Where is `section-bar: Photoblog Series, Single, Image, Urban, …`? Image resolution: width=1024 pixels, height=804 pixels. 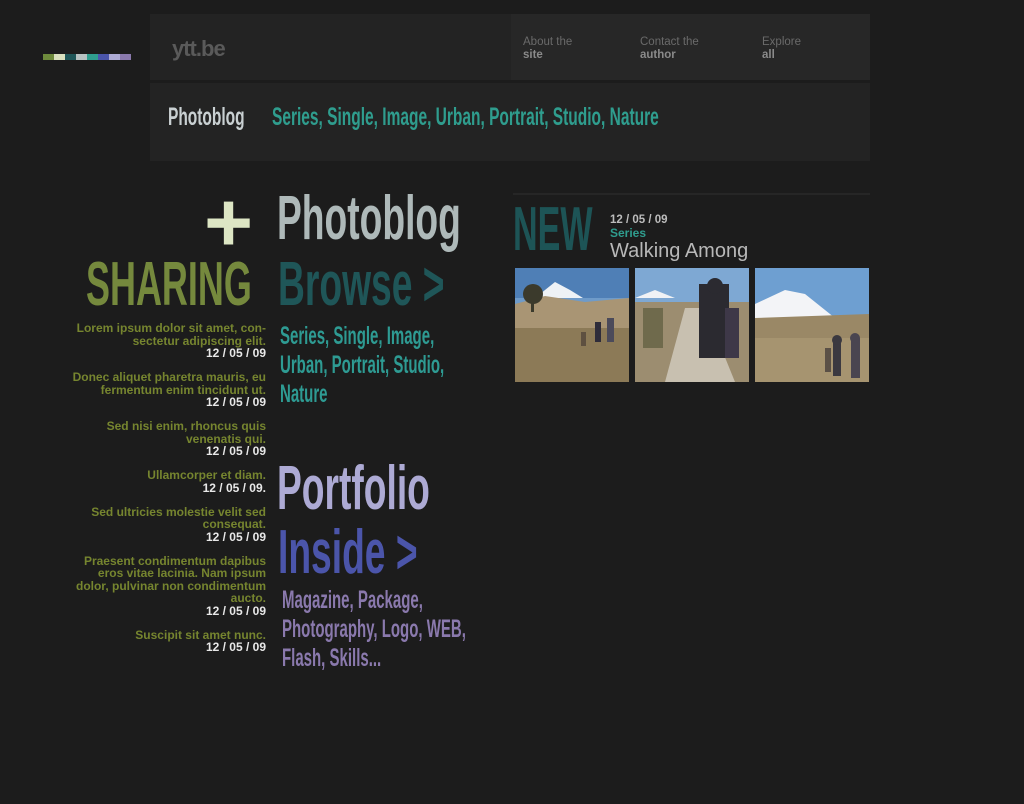 section-bar: Photoblog Series, Single, Image, Urban, … is located at coordinates (510, 122).